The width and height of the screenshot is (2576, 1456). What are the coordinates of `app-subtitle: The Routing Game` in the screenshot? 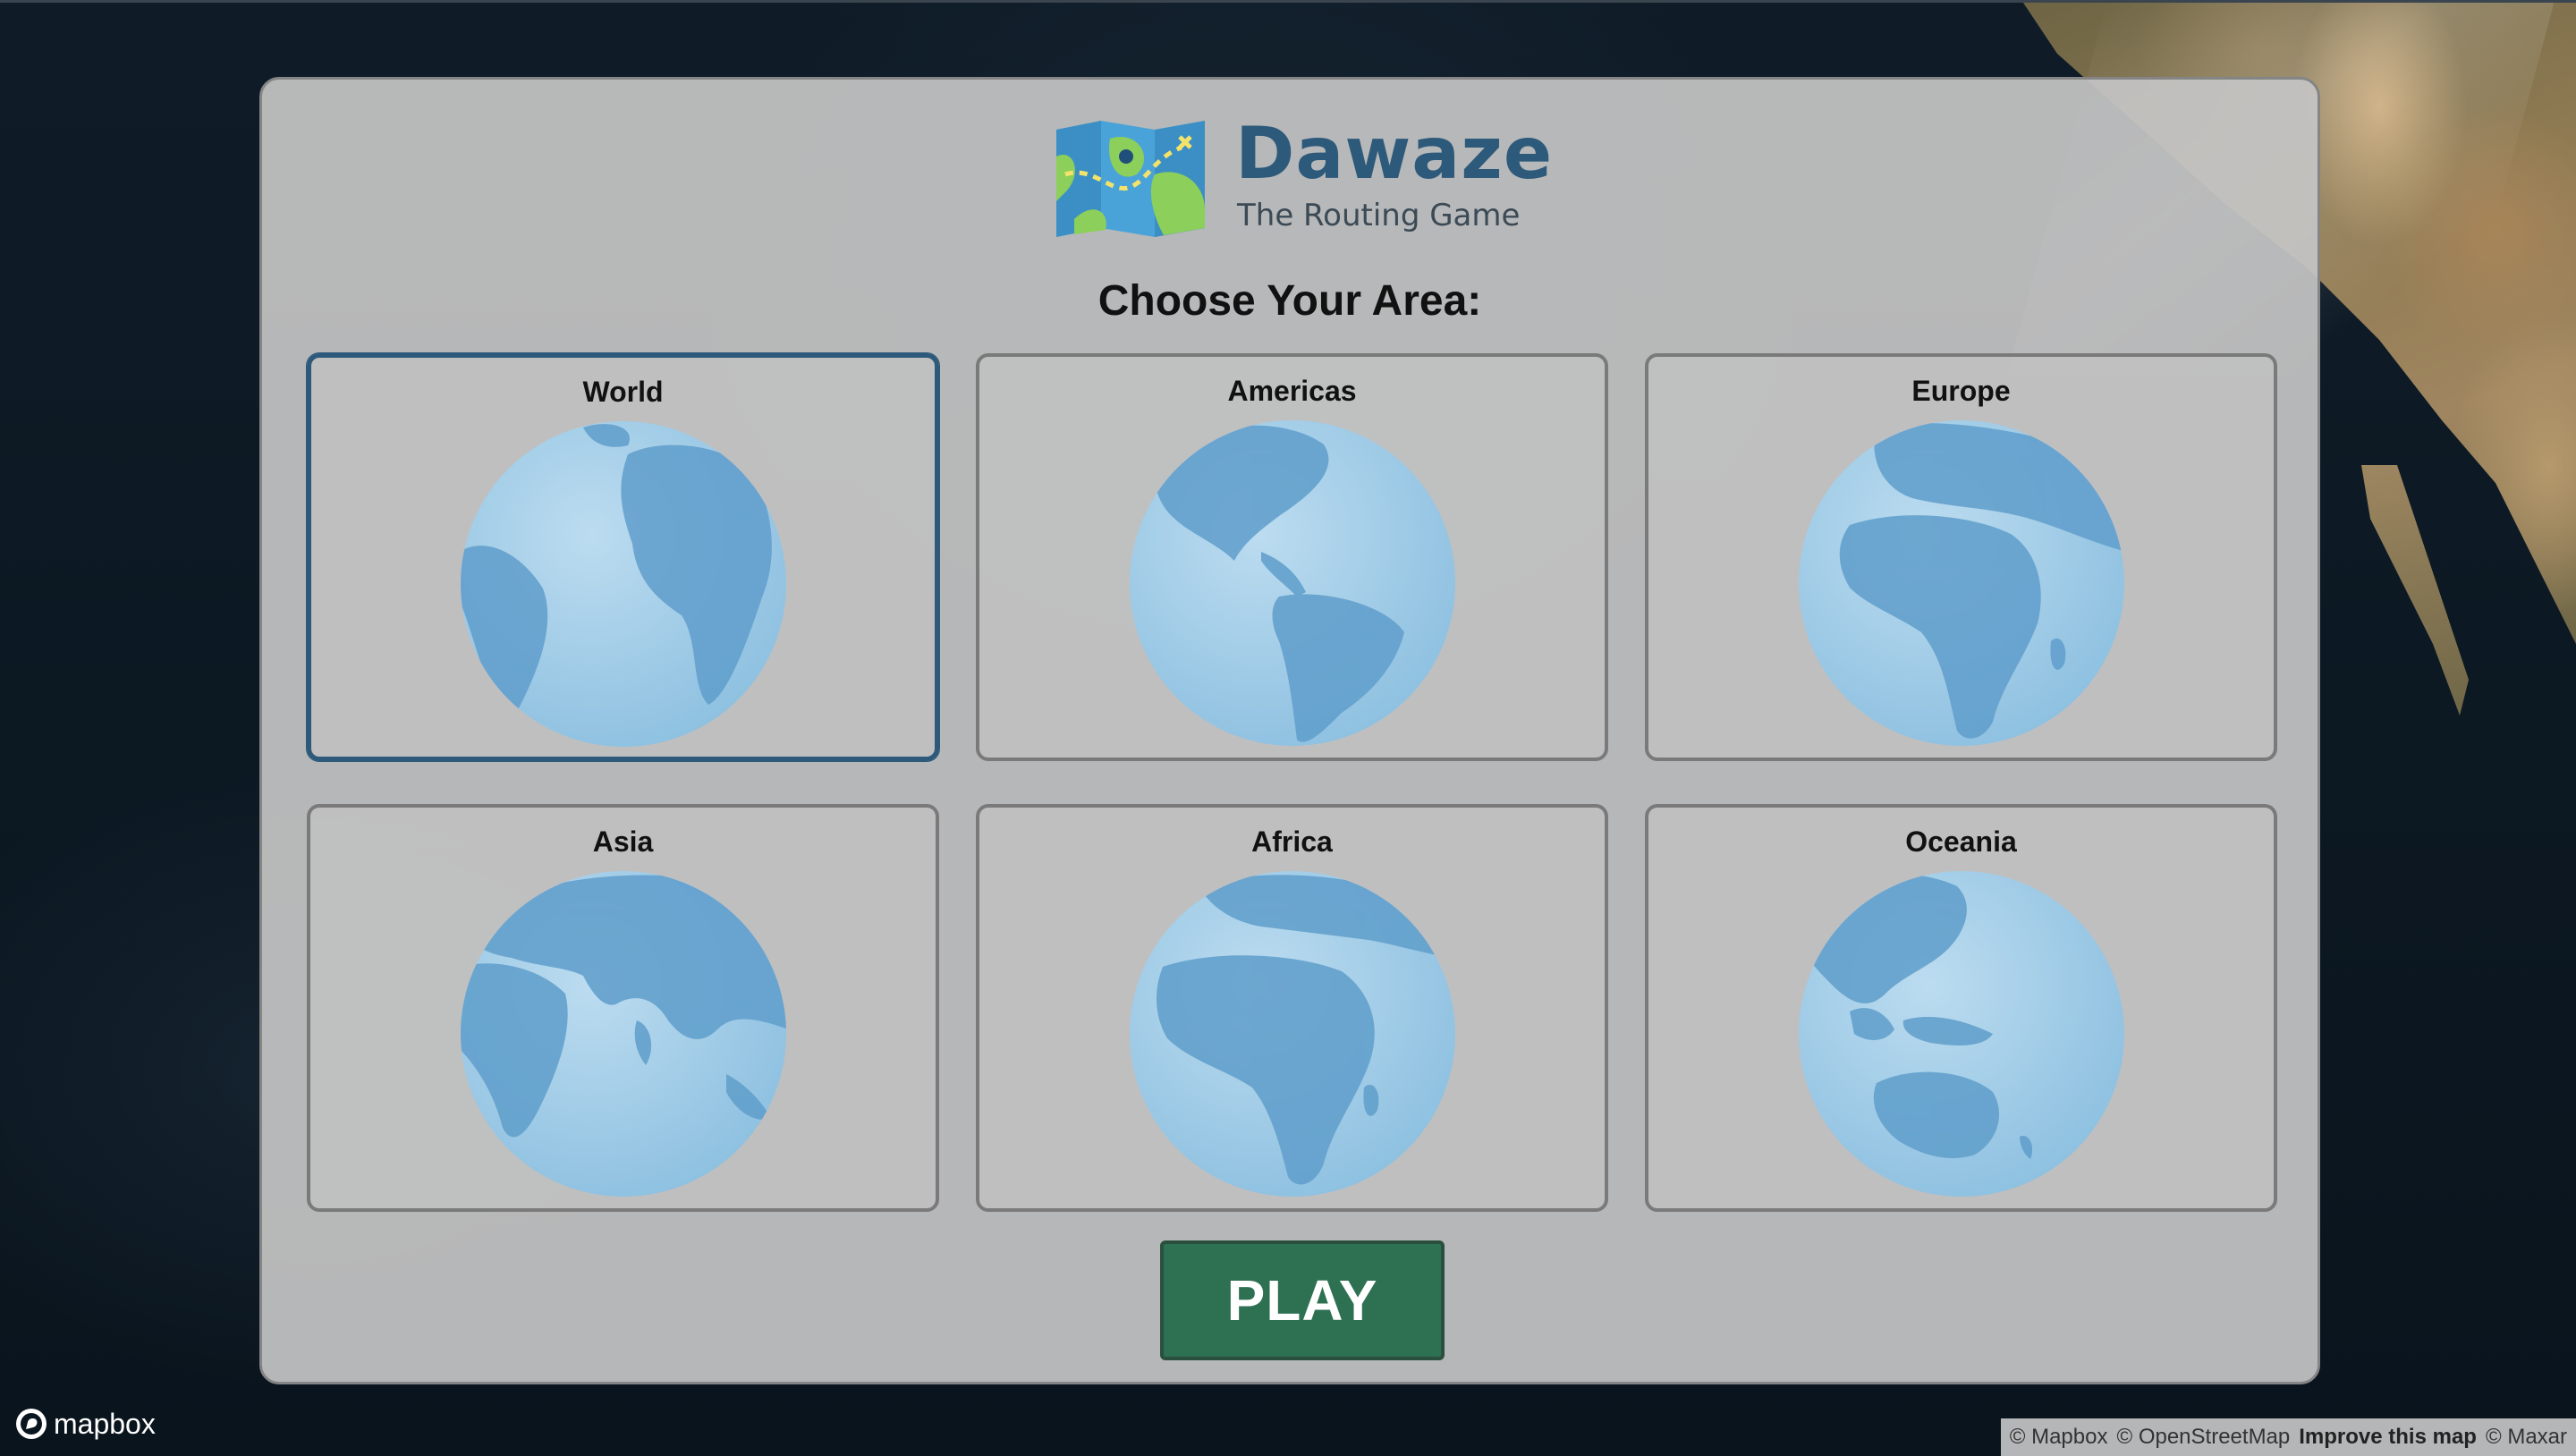 It's located at (1379, 215).